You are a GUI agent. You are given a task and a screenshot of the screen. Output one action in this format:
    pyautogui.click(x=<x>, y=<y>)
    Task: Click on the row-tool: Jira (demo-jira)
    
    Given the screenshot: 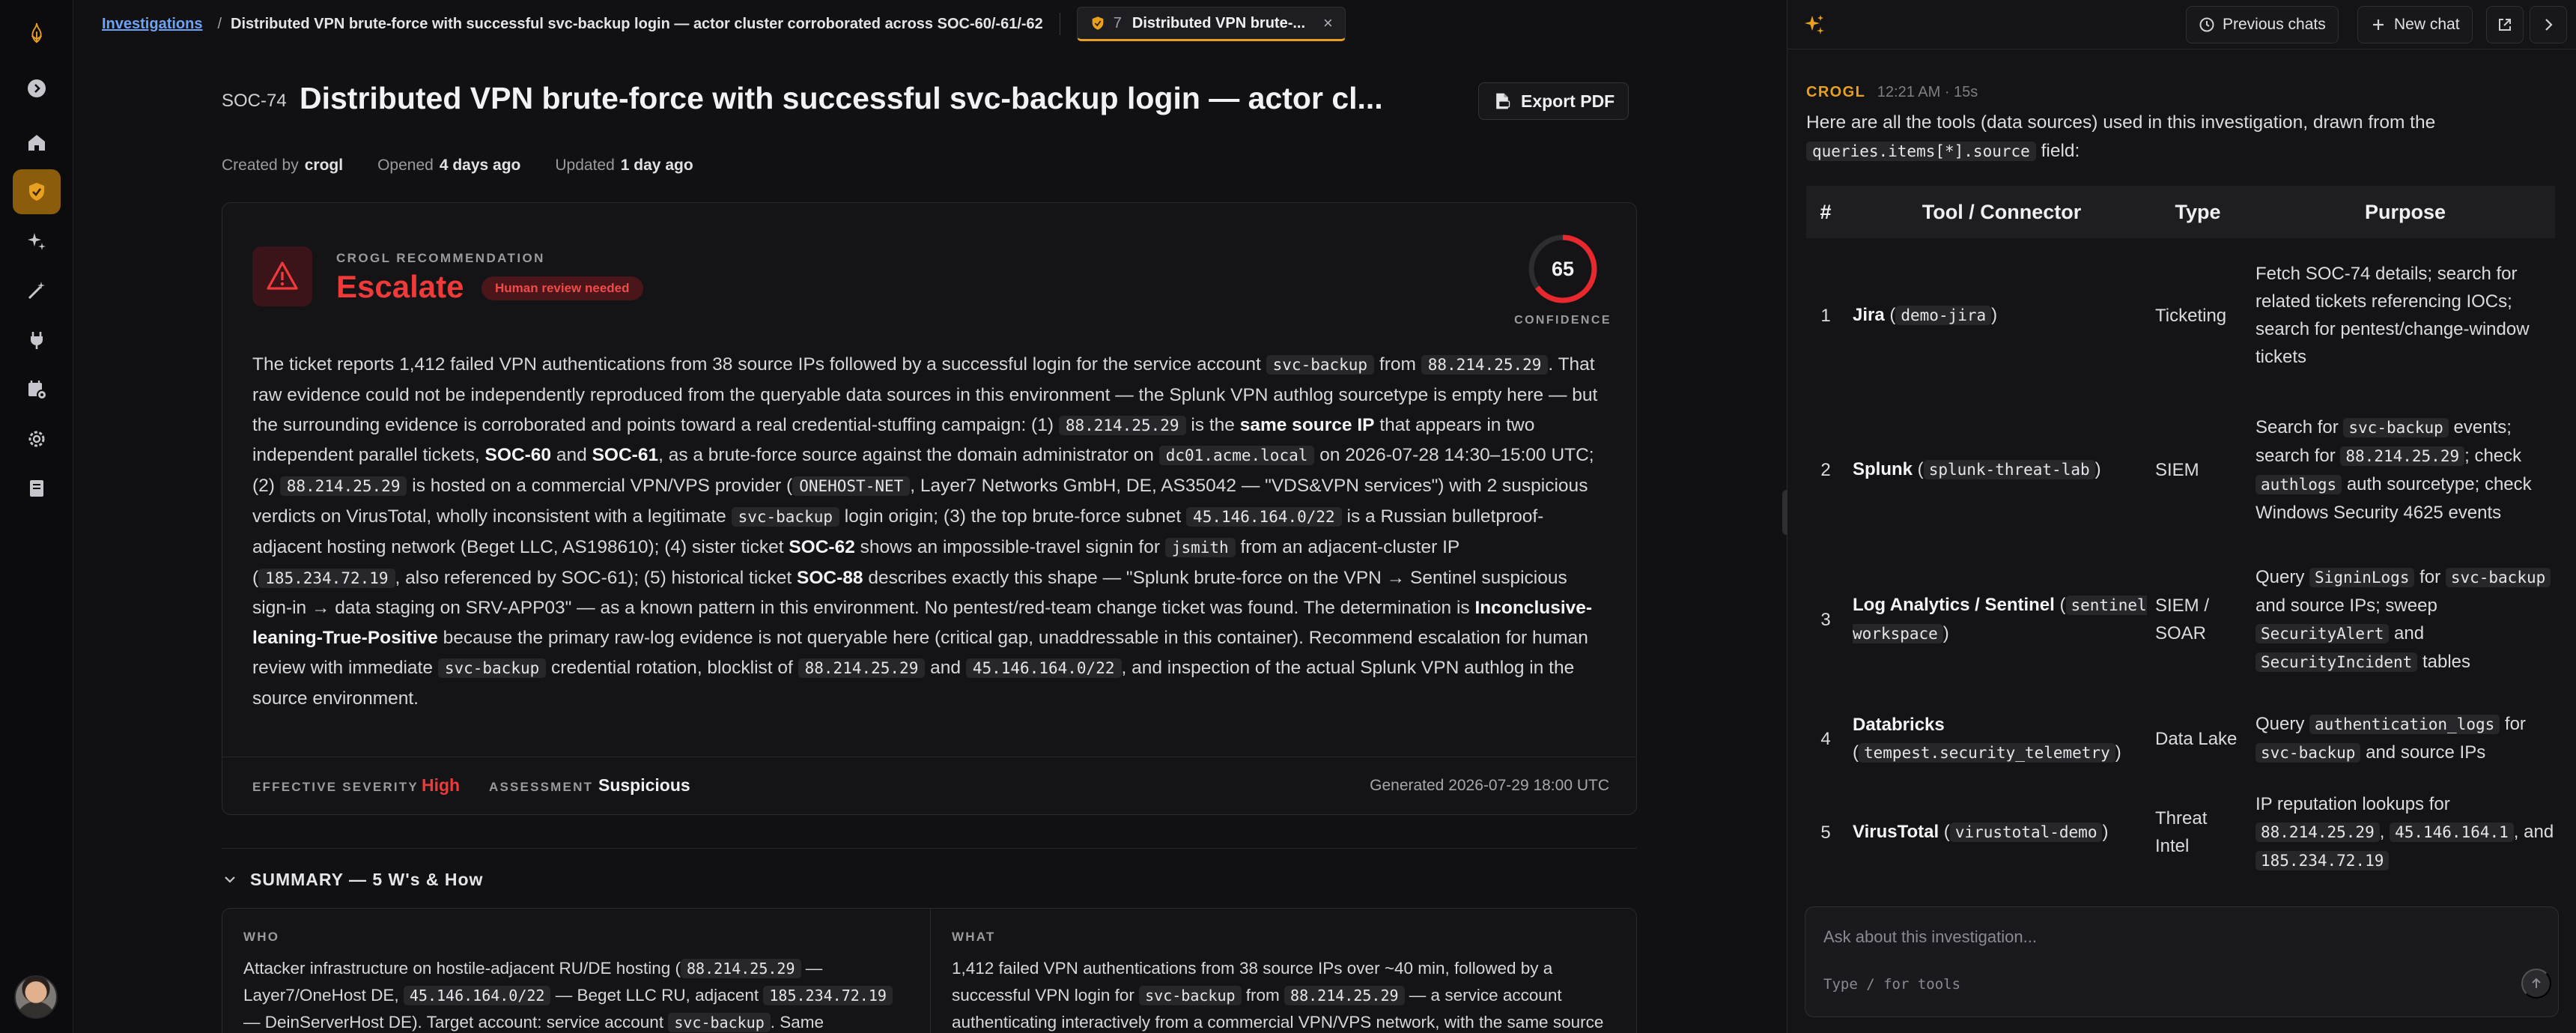 What is the action you would take?
    pyautogui.click(x=1925, y=315)
    